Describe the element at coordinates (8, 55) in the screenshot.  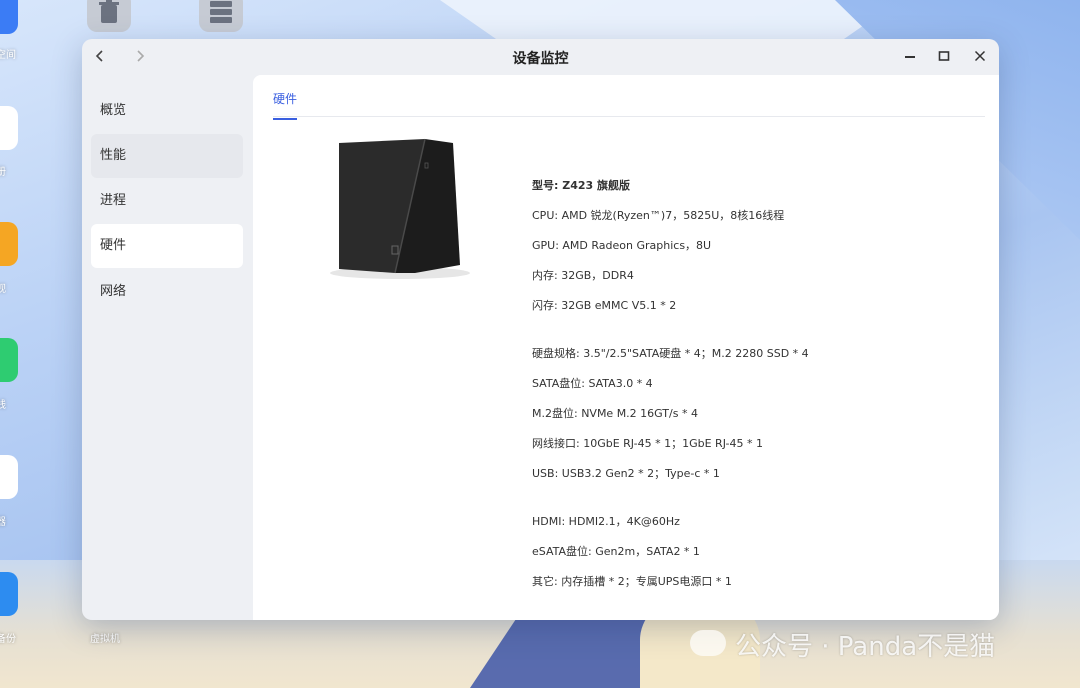
I see `desktop-label: 空间` at that location.